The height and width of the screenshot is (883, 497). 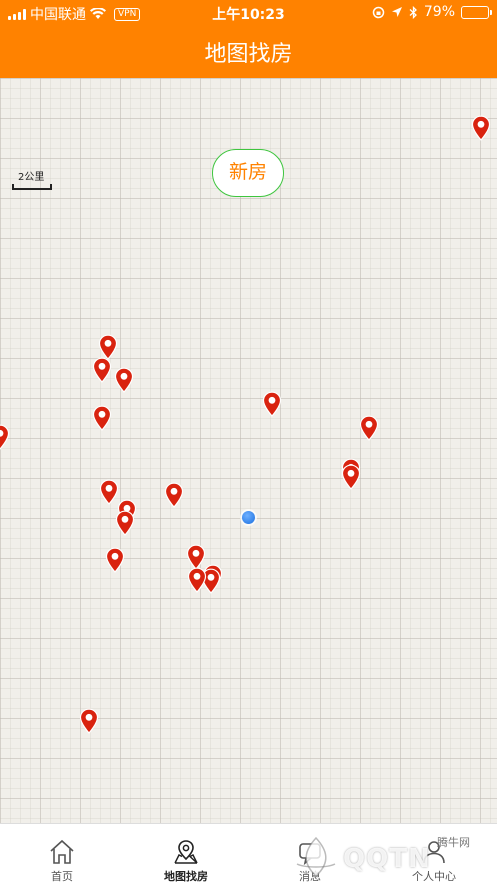 I want to click on map-scale: 2公里, so click(x=32, y=179).